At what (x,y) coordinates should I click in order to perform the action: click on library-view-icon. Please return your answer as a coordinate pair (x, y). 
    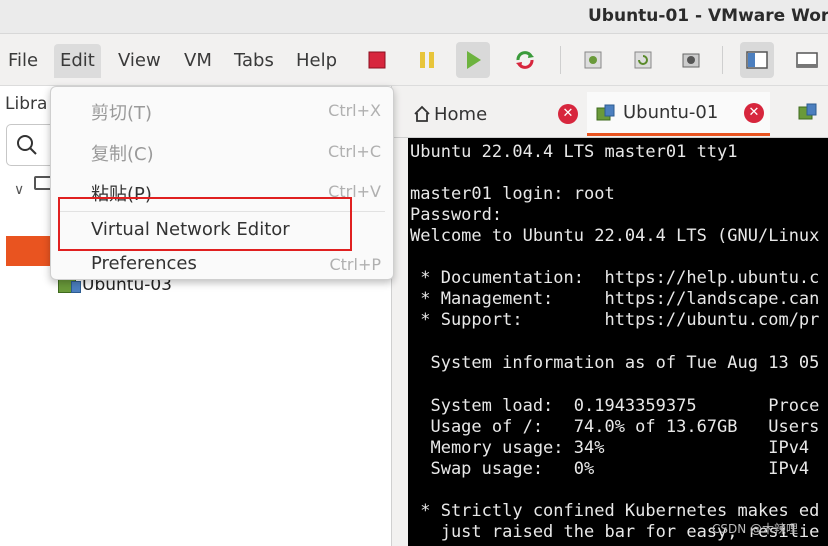
    Looking at the image, I should click on (757, 60).